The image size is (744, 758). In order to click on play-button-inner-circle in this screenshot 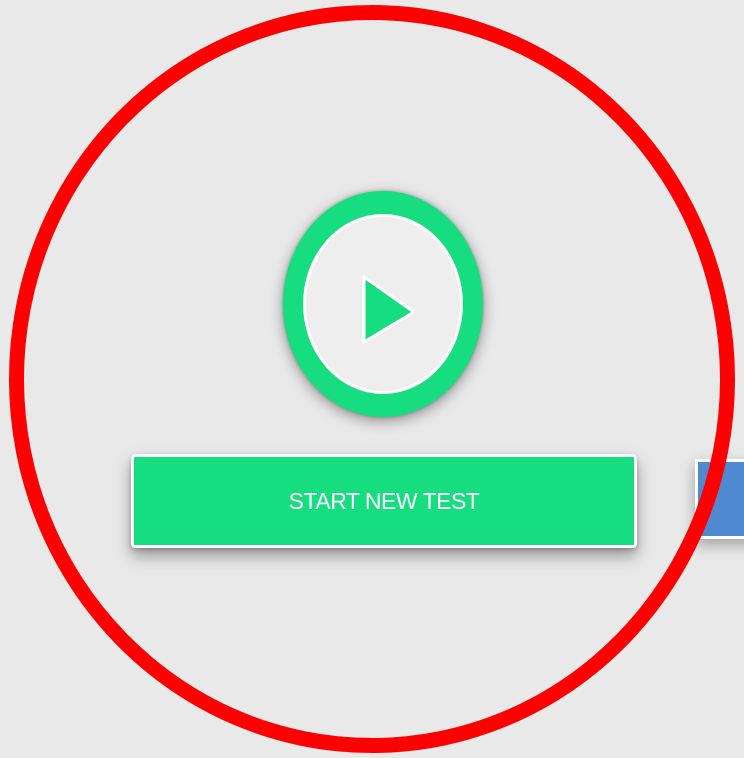, I will do `click(383, 304)`.